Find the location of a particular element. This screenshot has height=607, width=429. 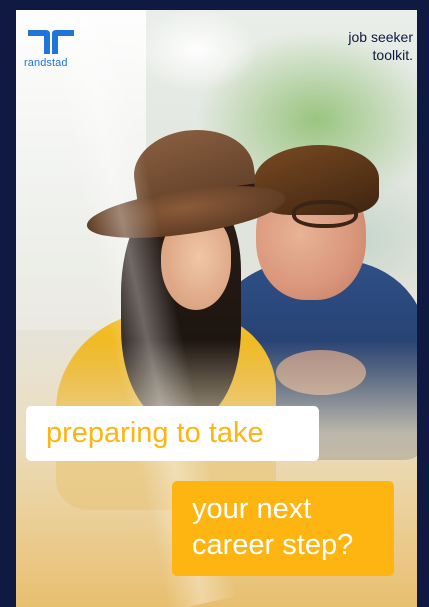

randstad-logo: randstad is located at coordinates (54, 48).